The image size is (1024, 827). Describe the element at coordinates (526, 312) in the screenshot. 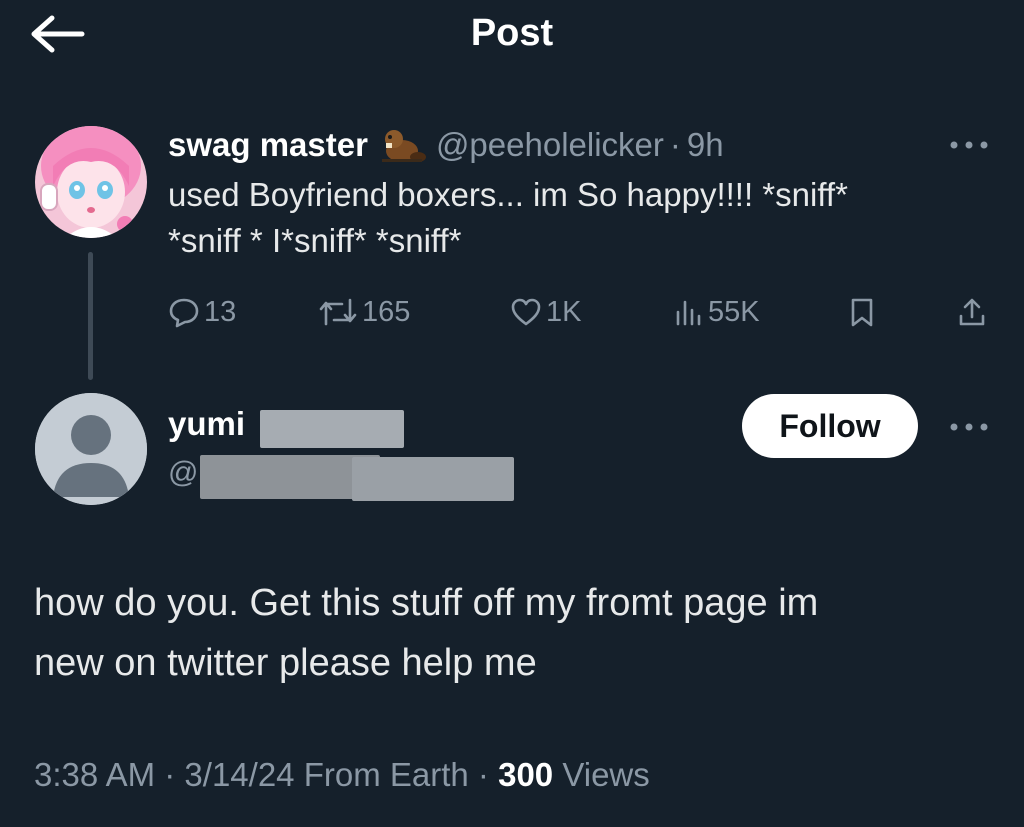

I see `heart-icon` at that location.